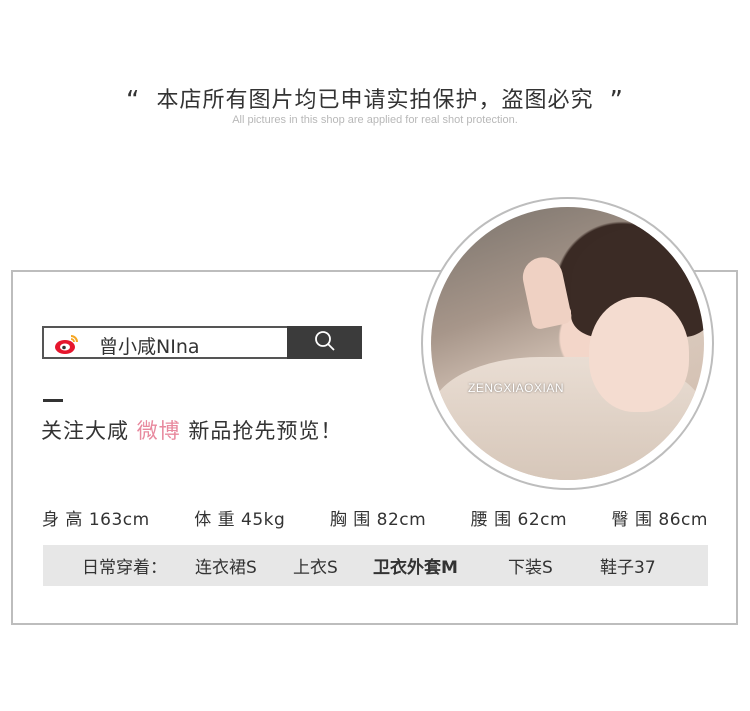 The width and height of the screenshot is (750, 711). What do you see at coordinates (415, 568) in the screenshot?
I see `wear-hoodie-jacket: 卫衣外套M` at bounding box center [415, 568].